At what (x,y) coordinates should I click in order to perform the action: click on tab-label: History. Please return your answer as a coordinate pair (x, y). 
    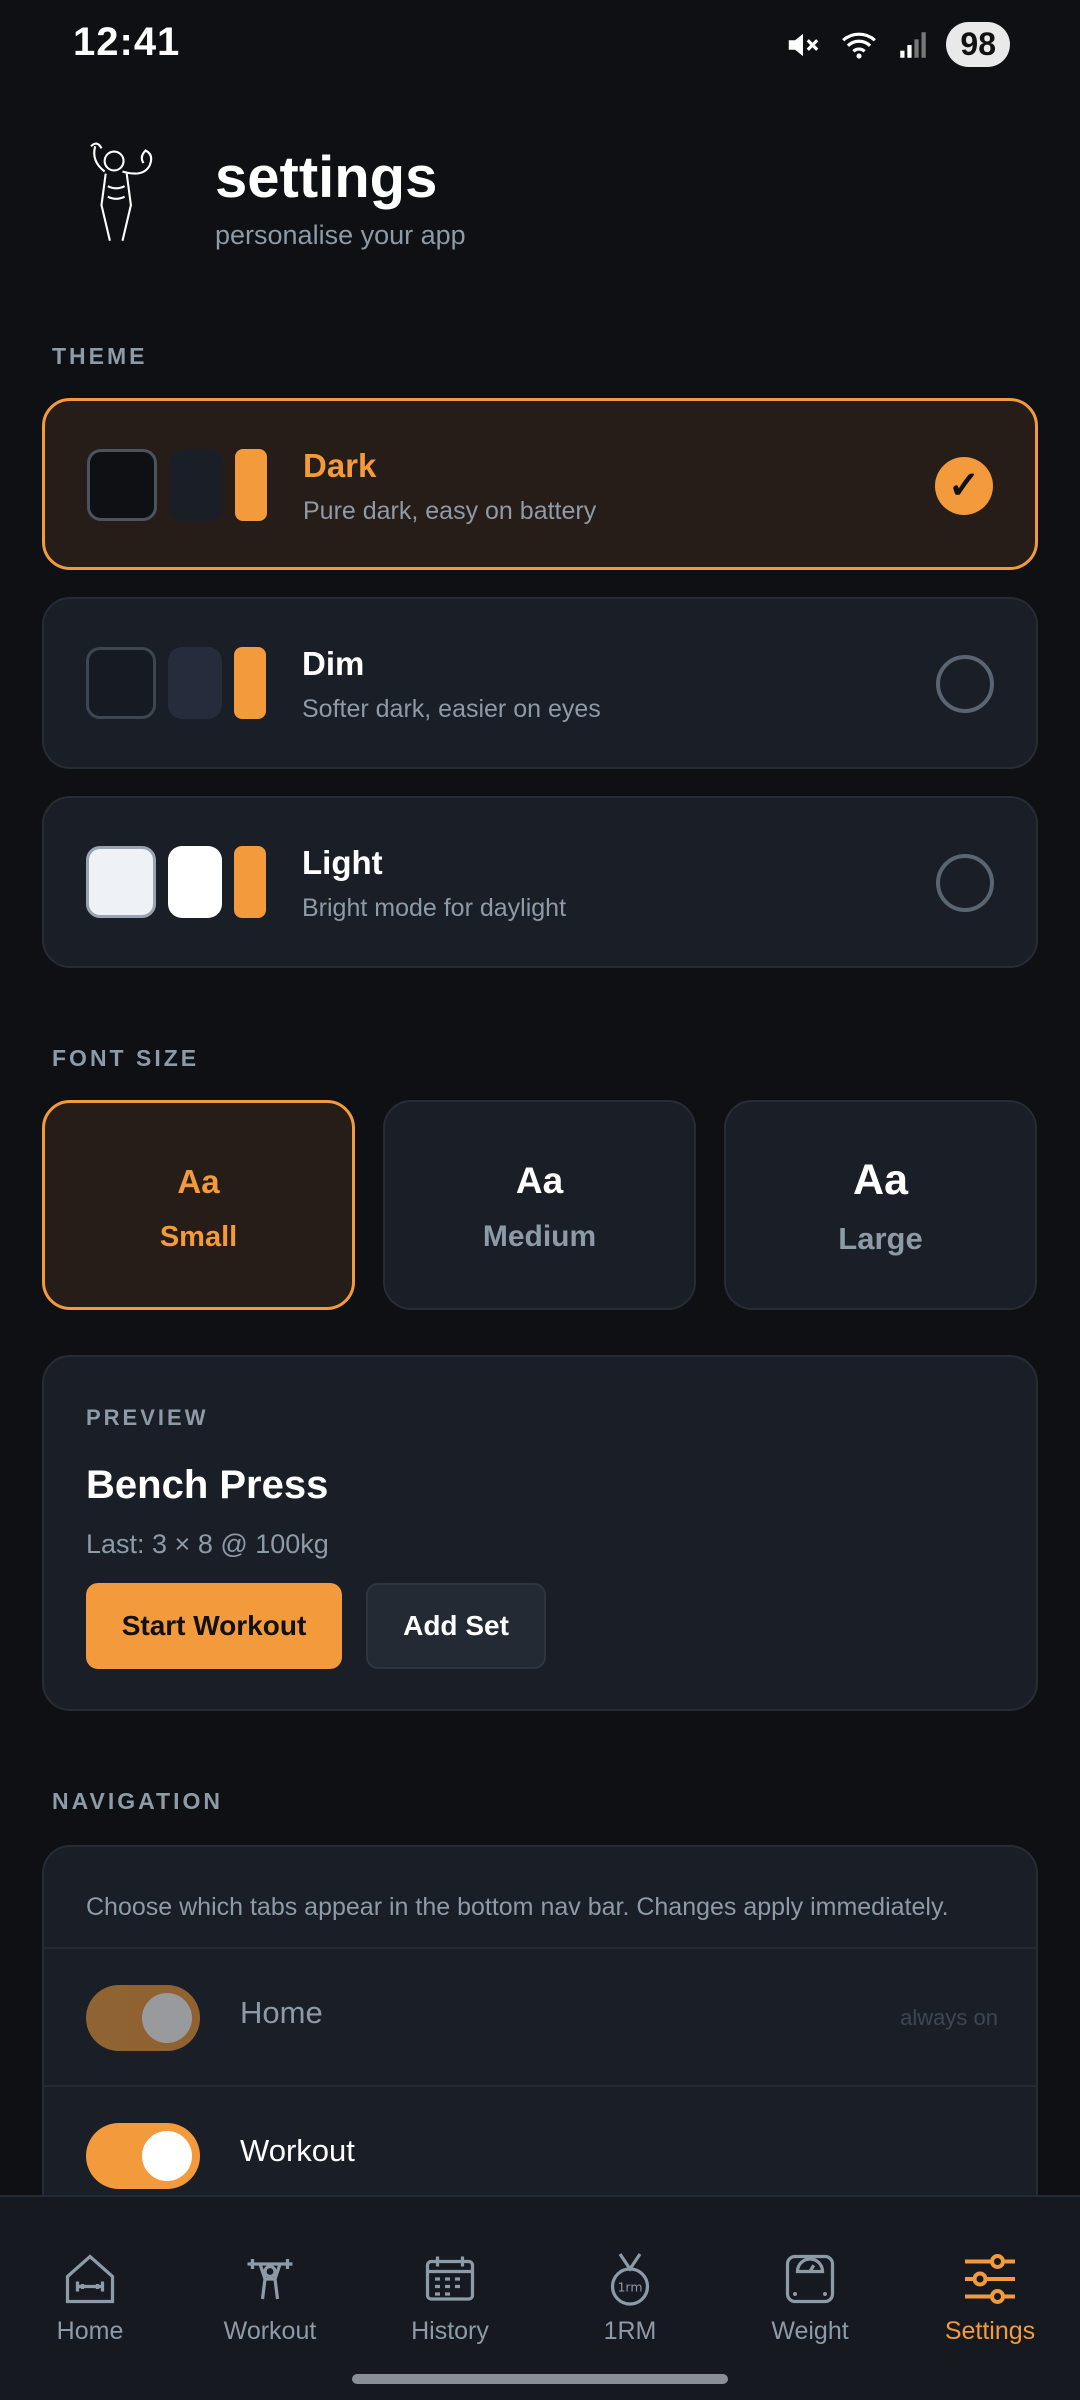
    Looking at the image, I should click on (450, 2331).